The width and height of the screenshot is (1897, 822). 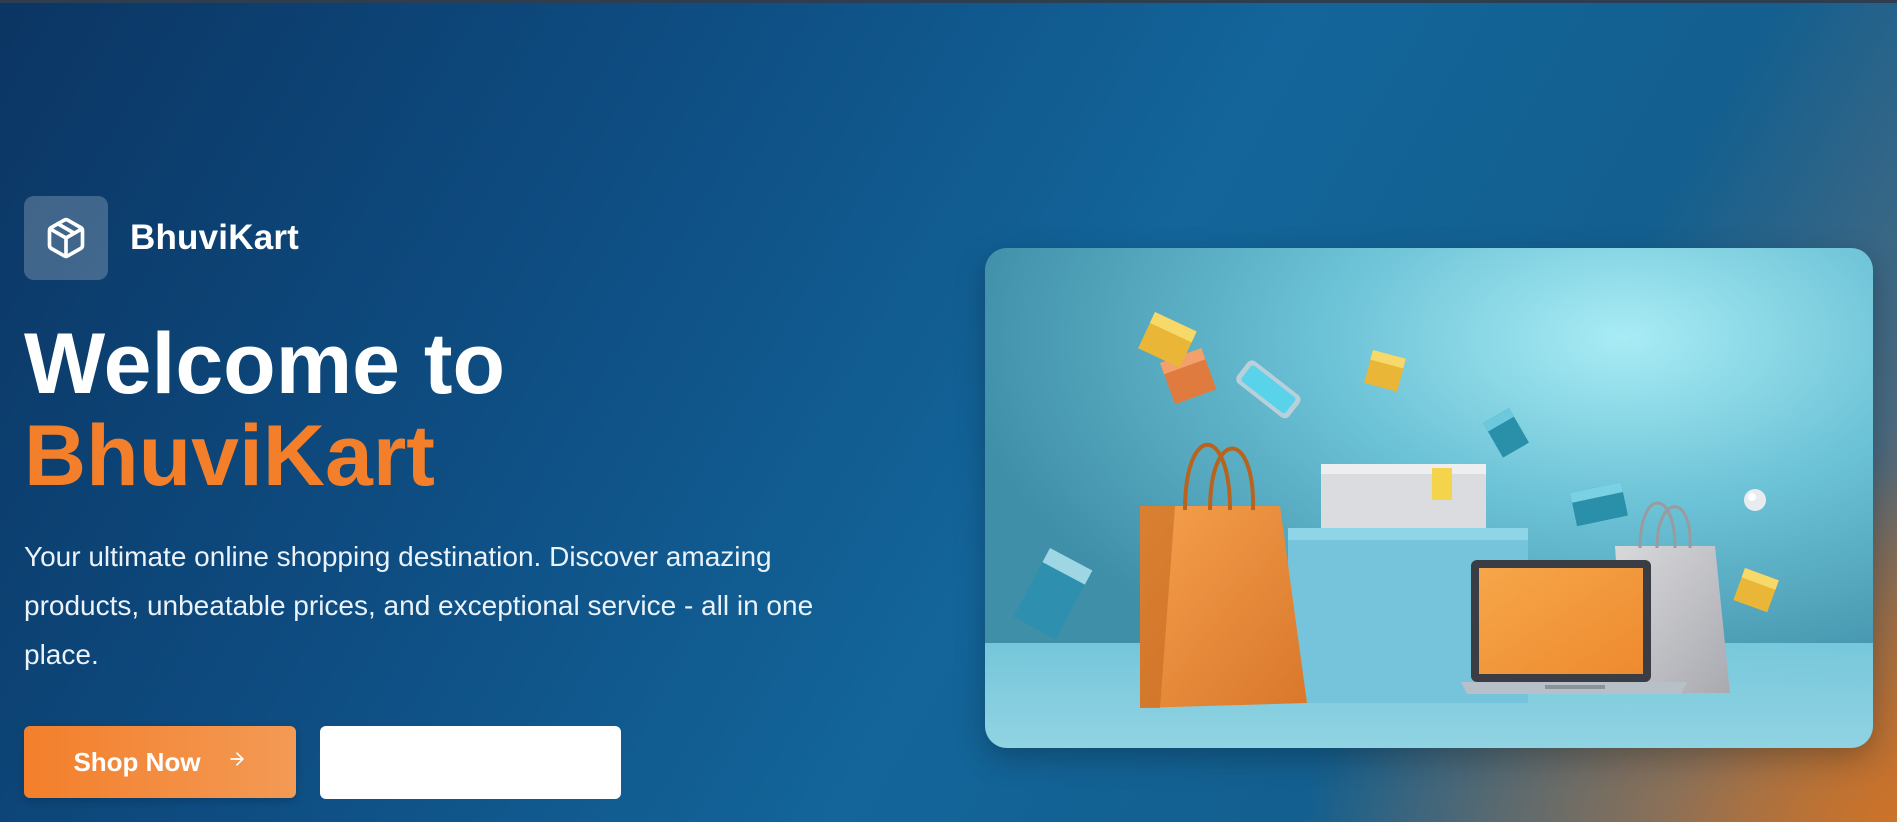 What do you see at coordinates (237, 762) in the screenshot?
I see `arrow-right-icon` at bounding box center [237, 762].